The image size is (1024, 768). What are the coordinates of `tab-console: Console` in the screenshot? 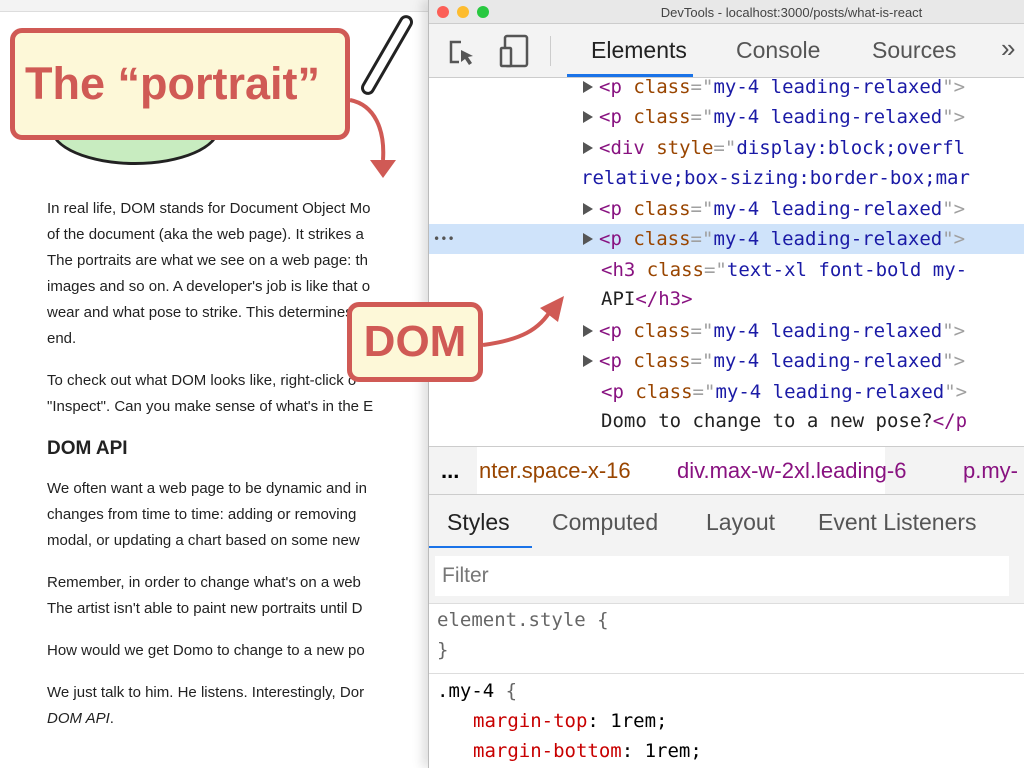 It's located at (778, 50).